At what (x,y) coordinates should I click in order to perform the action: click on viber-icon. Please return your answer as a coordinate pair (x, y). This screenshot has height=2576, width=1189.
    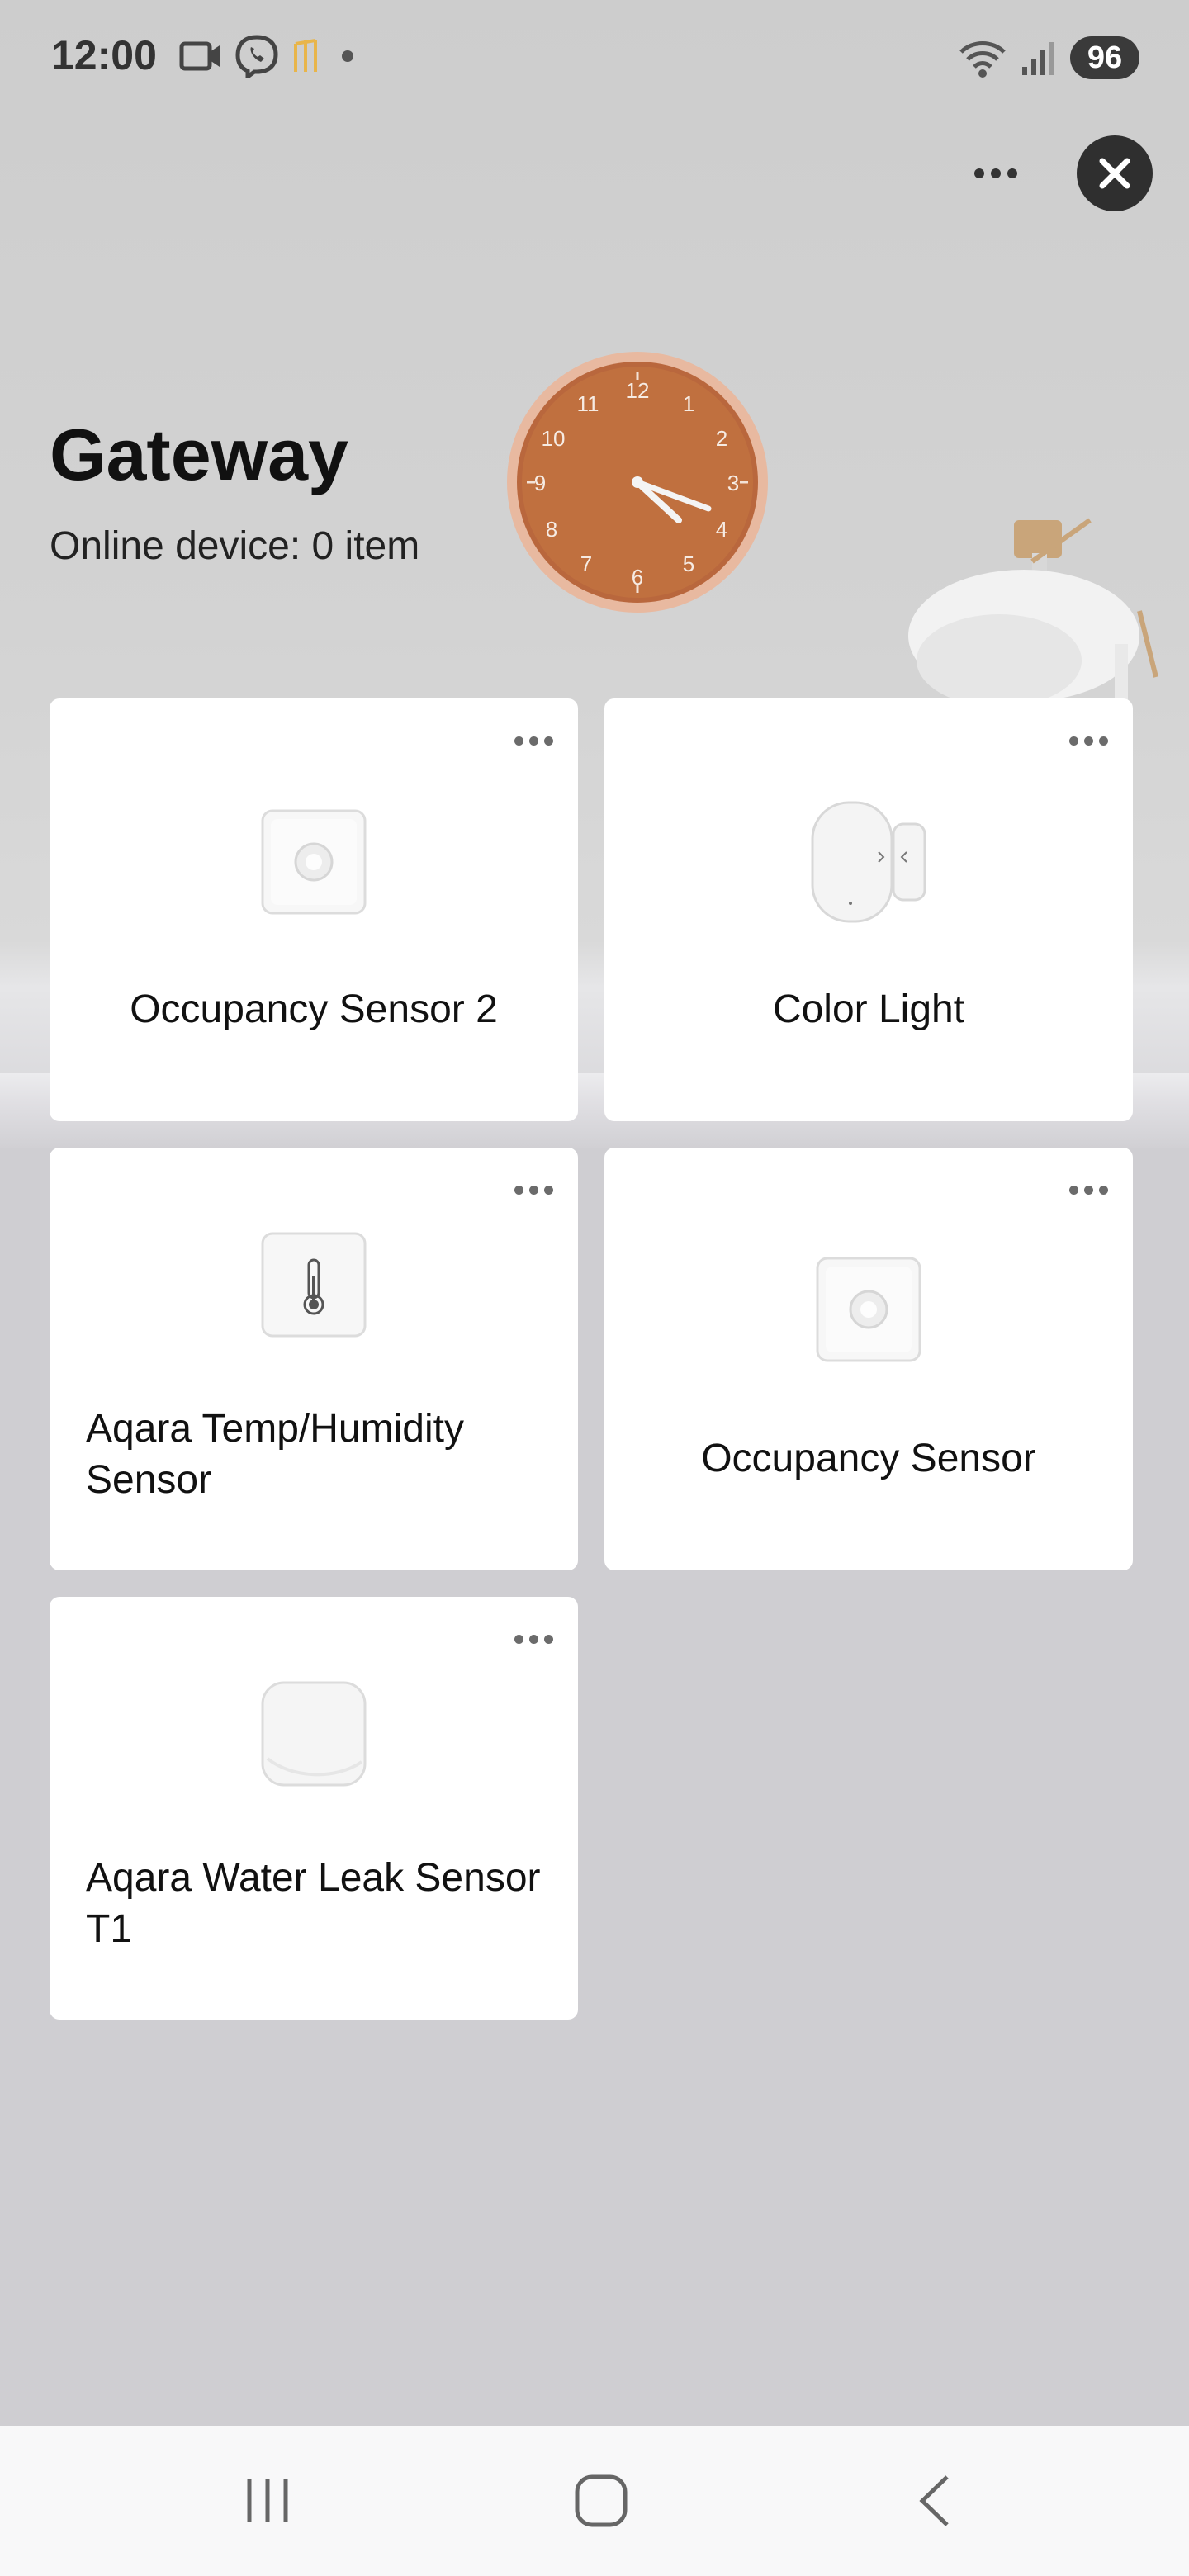
    Looking at the image, I should click on (256, 56).